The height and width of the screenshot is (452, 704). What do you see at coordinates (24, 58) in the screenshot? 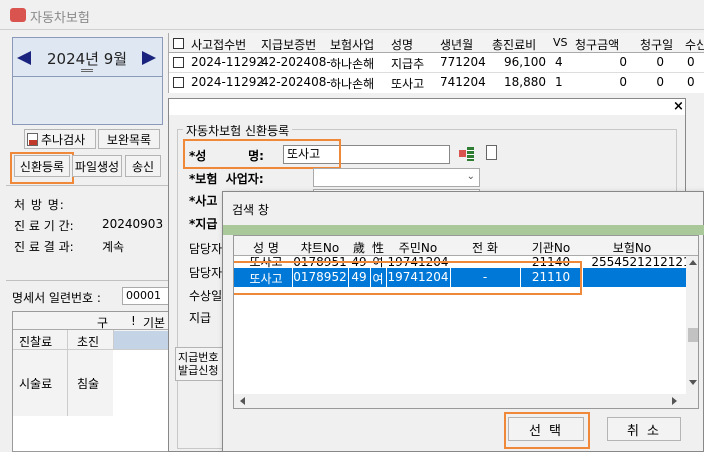
I see `prev-month-arrow-icon` at bounding box center [24, 58].